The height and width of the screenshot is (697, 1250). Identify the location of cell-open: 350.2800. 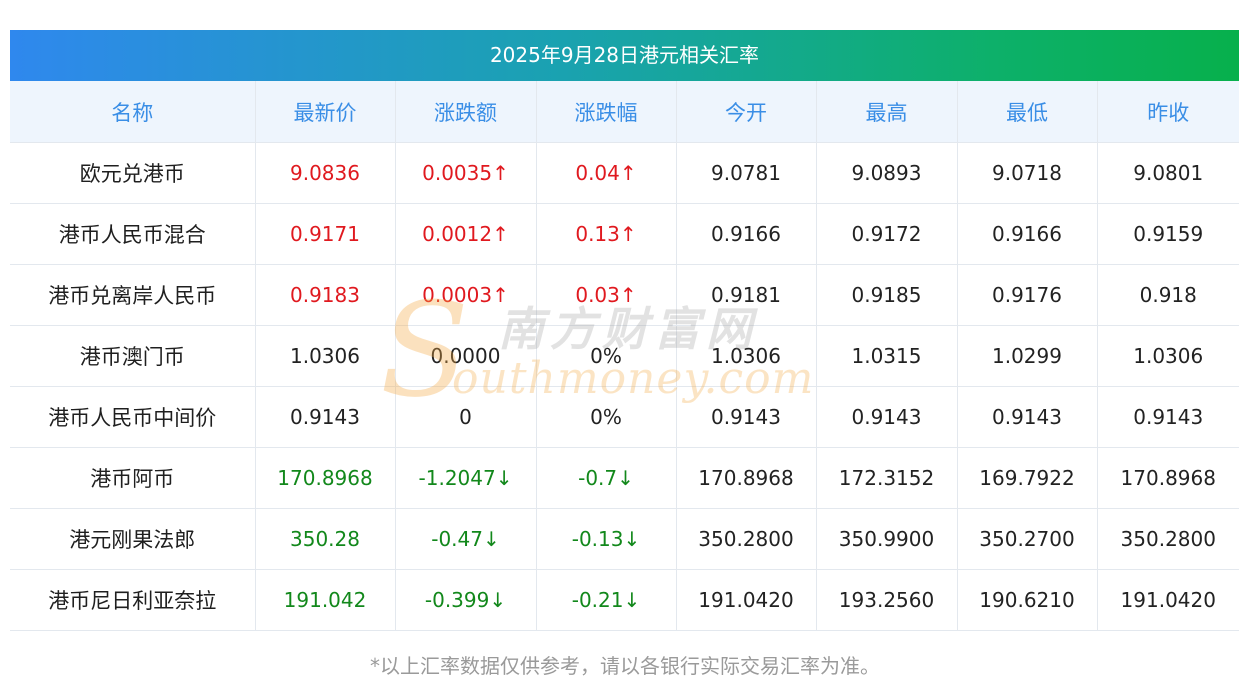
(746, 539).